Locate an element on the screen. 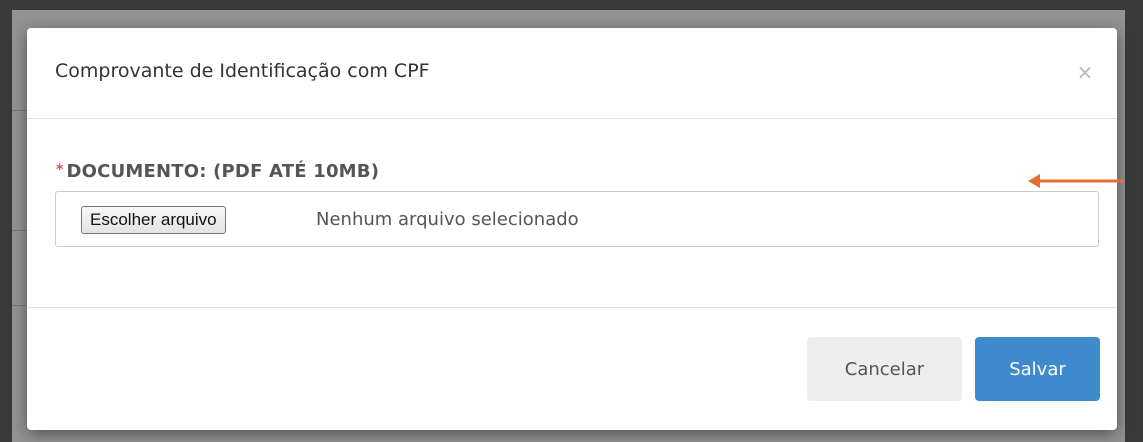 Image resolution: width=1143 pixels, height=442 pixels. document-field-label: * DOCUMENTO: (PDF ATÉ 10MB) is located at coordinates (217, 171).